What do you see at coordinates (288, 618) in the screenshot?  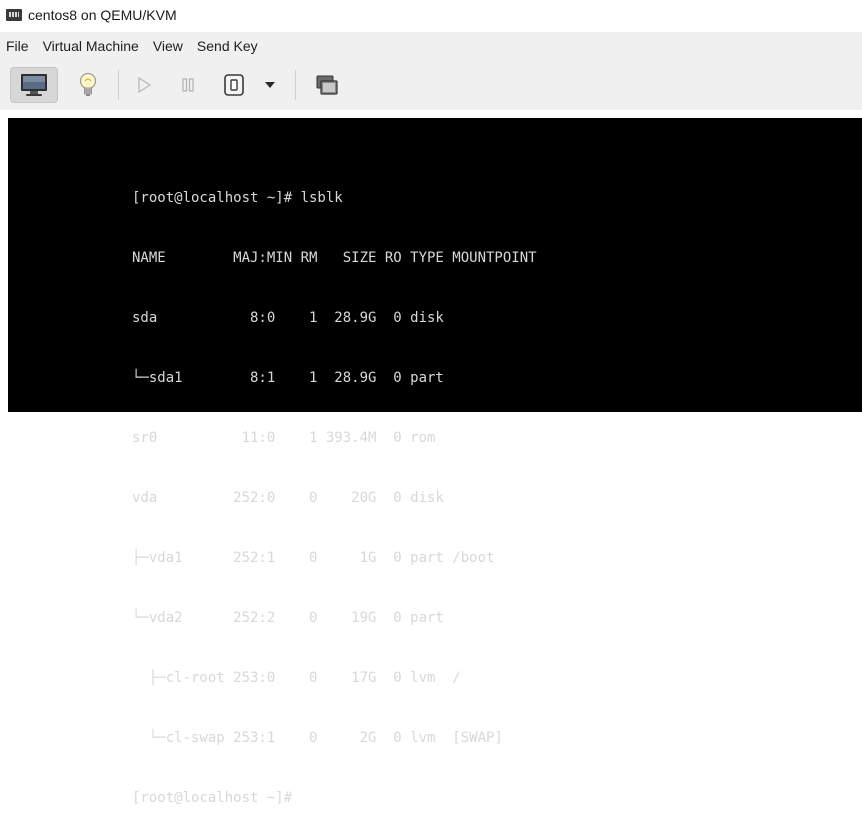 I see `terminal-line: └─vda2 252:2 0 19G 0 part` at bounding box center [288, 618].